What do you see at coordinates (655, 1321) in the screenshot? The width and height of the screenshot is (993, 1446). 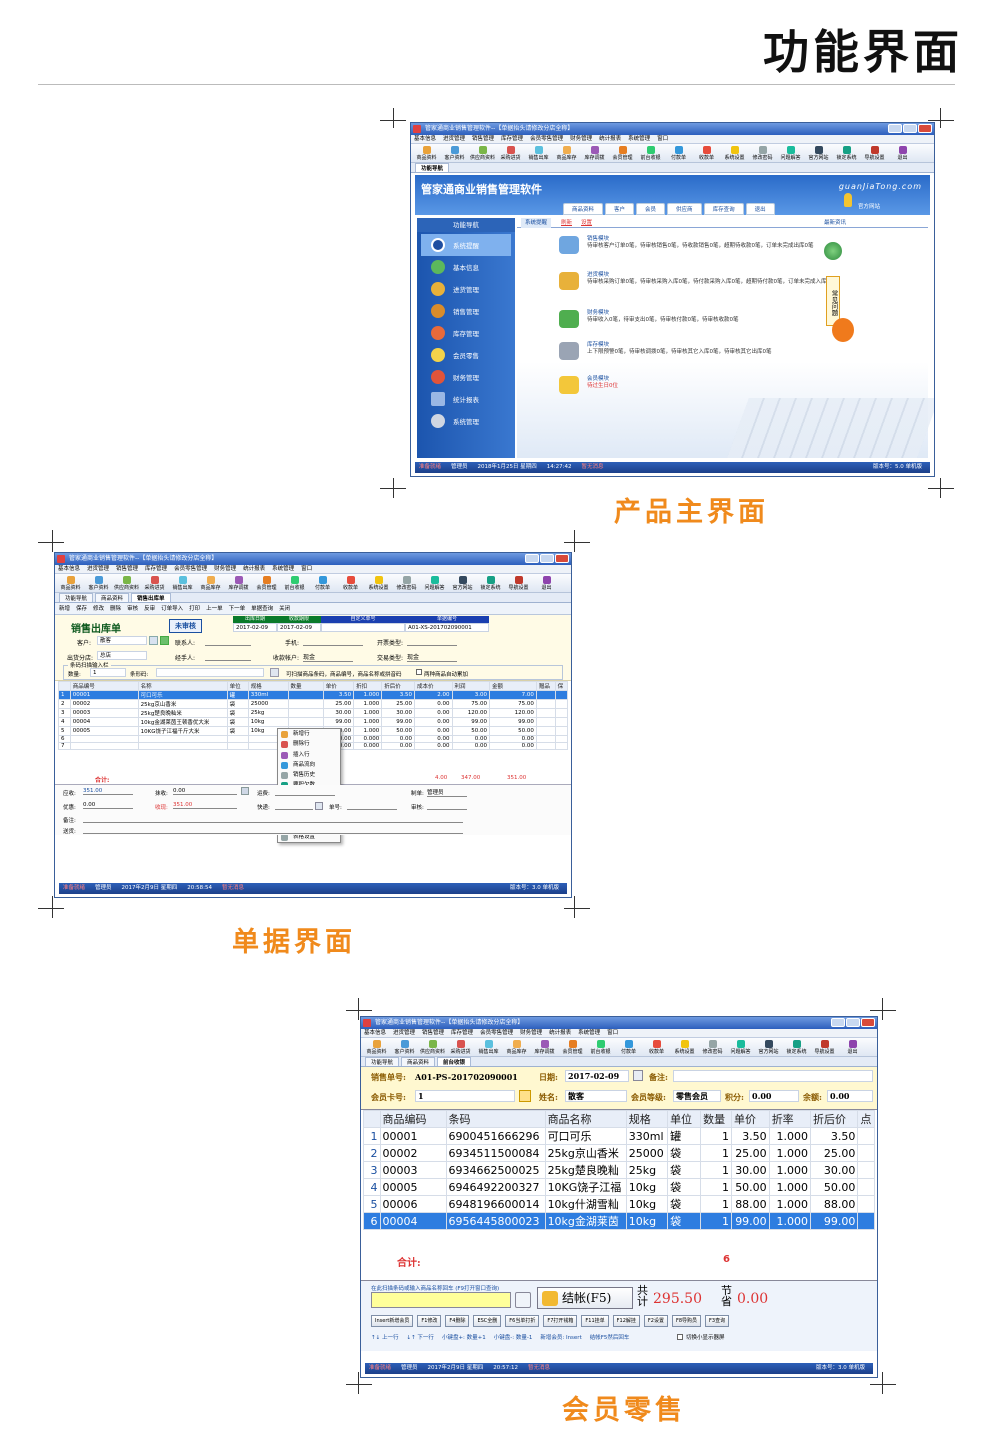 I see `function-key-button: F2设置` at bounding box center [655, 1321].